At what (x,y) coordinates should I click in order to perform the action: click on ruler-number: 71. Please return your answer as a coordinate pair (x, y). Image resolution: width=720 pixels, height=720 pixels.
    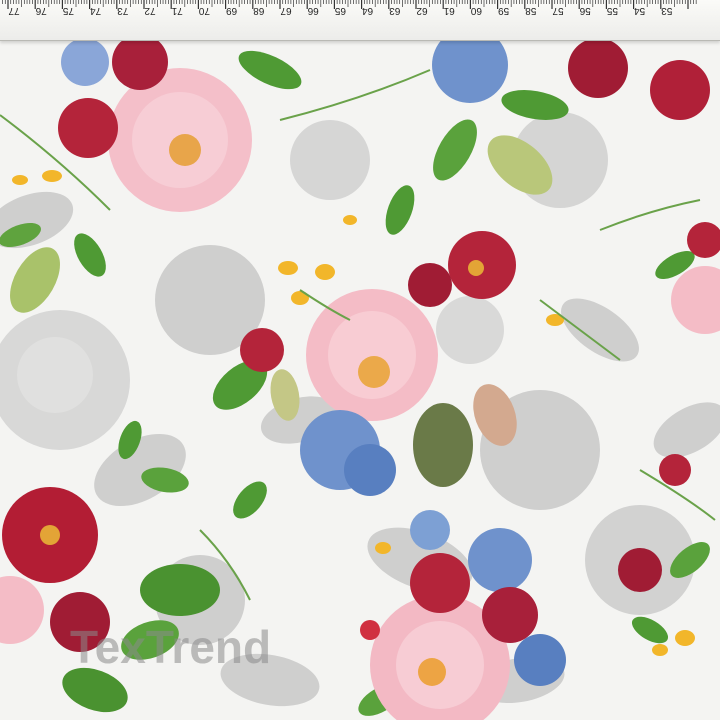
    Looking at the image, I should click on (177, 10).